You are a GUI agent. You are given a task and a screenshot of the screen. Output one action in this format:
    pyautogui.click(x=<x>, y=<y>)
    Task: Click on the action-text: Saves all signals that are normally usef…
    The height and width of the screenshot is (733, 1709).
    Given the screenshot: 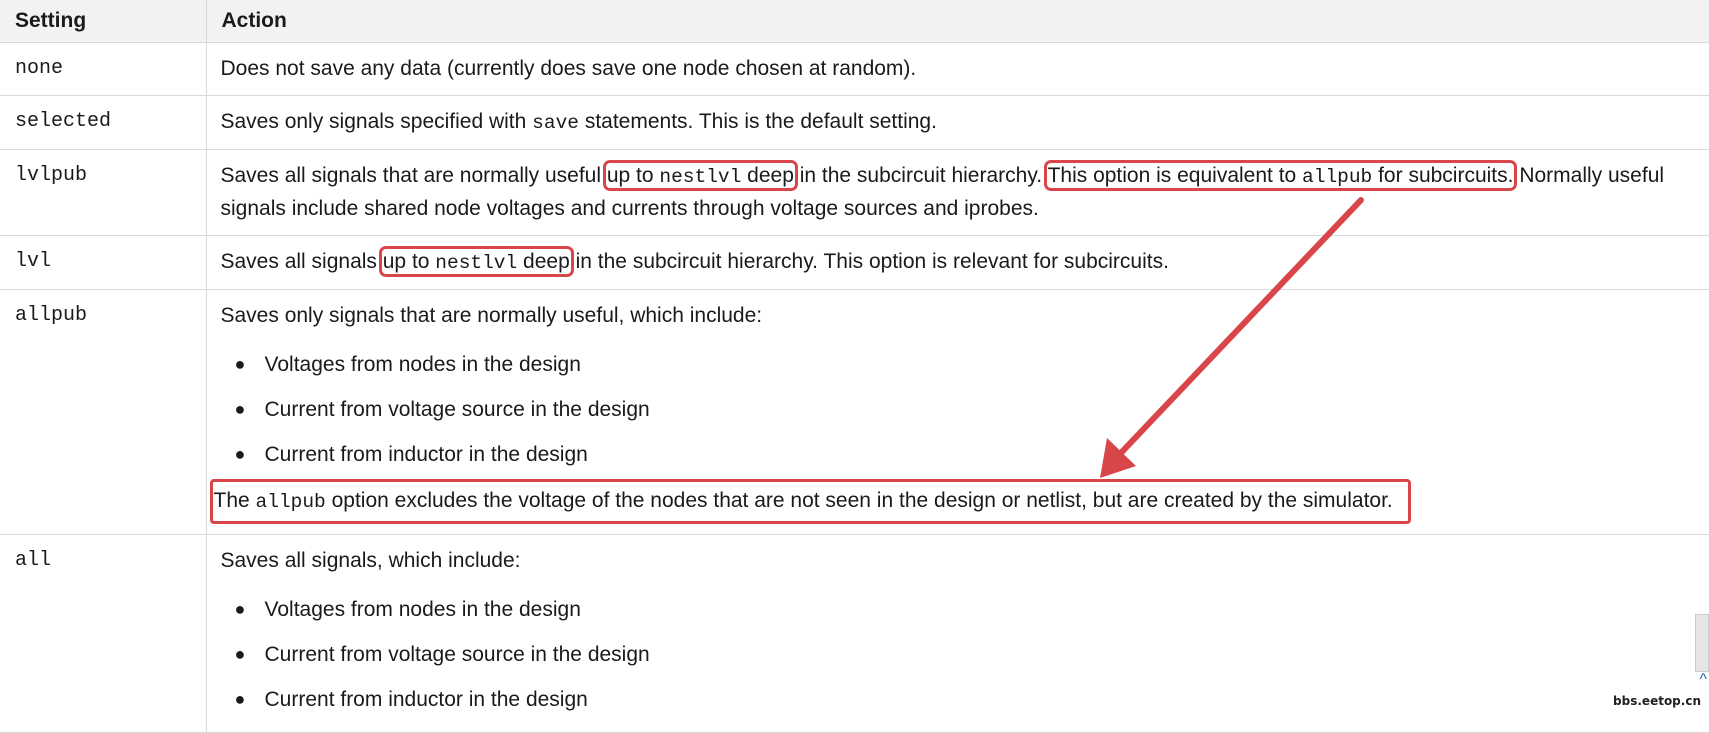 What is the action you would take?
    pyautogui.click(x=413, y=175)
    